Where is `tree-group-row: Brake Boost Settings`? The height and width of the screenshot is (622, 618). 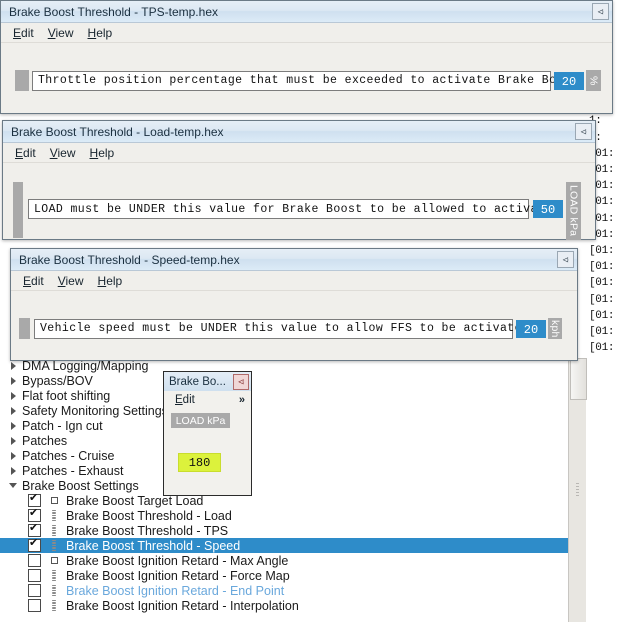 tree-group-row: Brake Boost Settings is located at coordinates (284, 485).